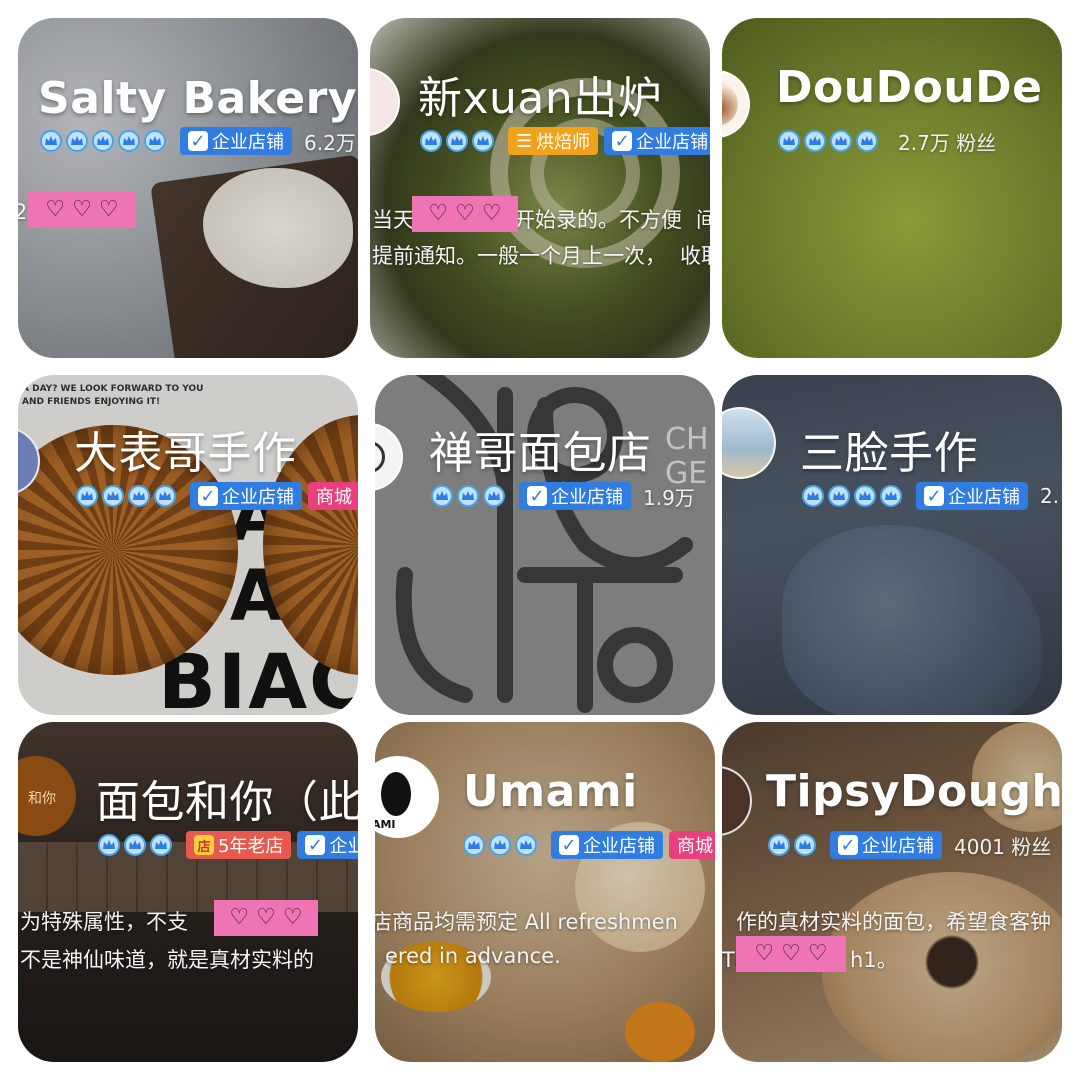 Image resolution: width=1080 pixels, height=1080 pixels. I want to click on five-year-store-badge: 店 5年老店, so click(239, 845).